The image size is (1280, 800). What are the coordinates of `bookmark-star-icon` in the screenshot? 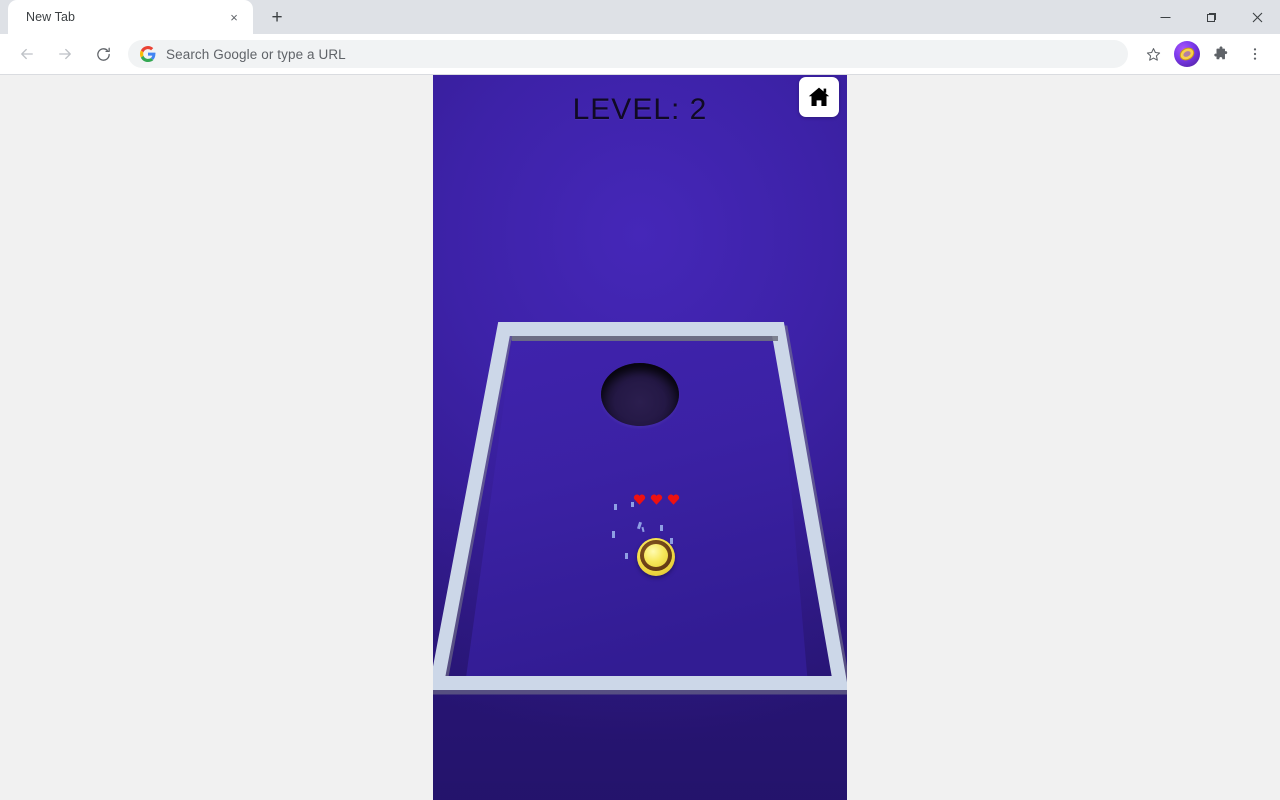 It's located at (1153, 54).